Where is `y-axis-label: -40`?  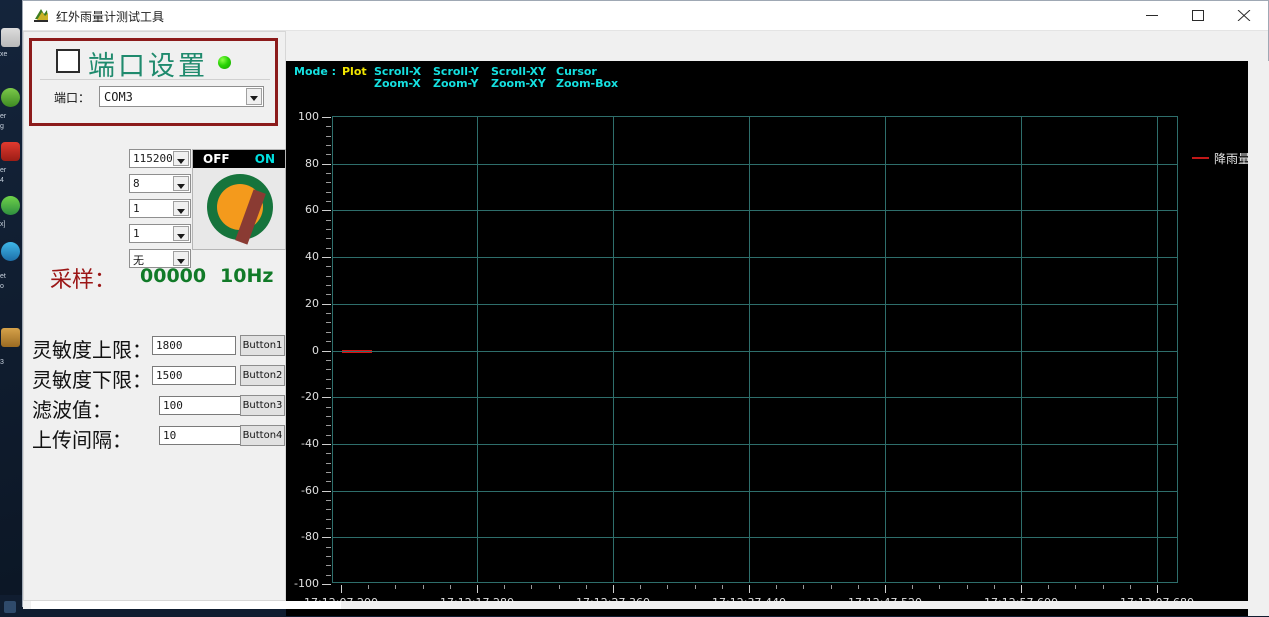 y-axis-label: -40 is located at coordinates (310, 443).